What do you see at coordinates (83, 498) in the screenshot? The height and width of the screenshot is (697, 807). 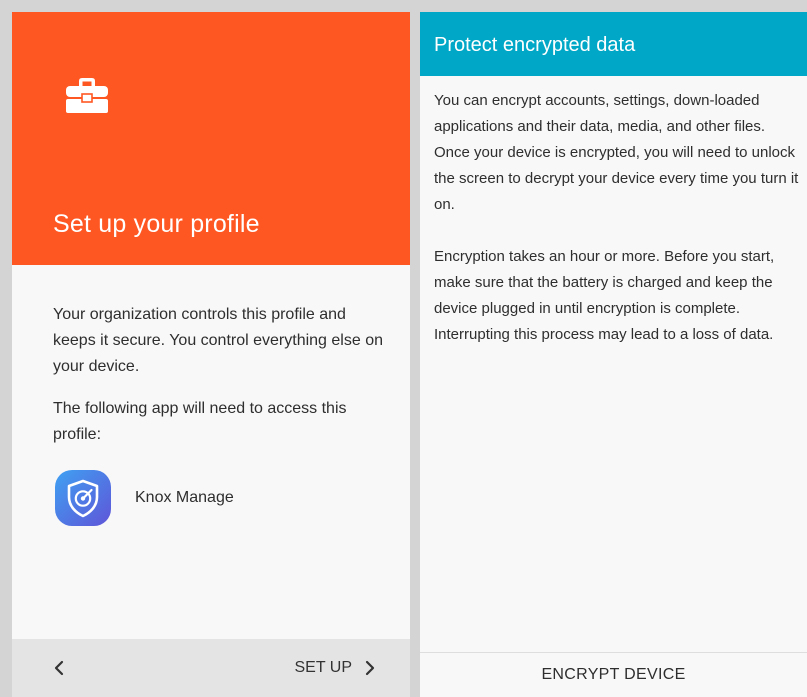 I see `knox-shield-icon` at bounding box center [83, 498].